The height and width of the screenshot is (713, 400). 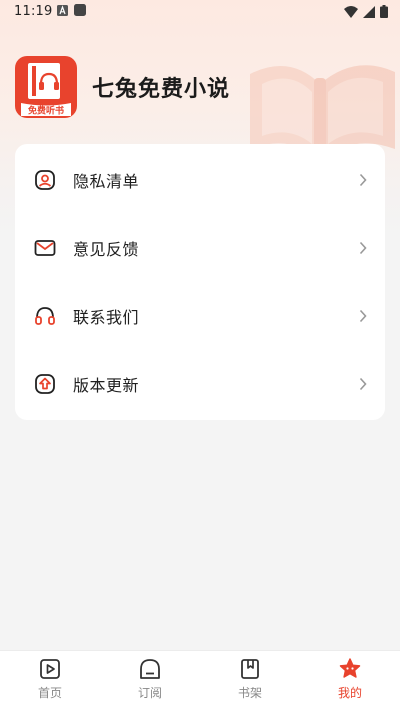 I want to click on tab-label: 书架, so click(x=249, y=693).